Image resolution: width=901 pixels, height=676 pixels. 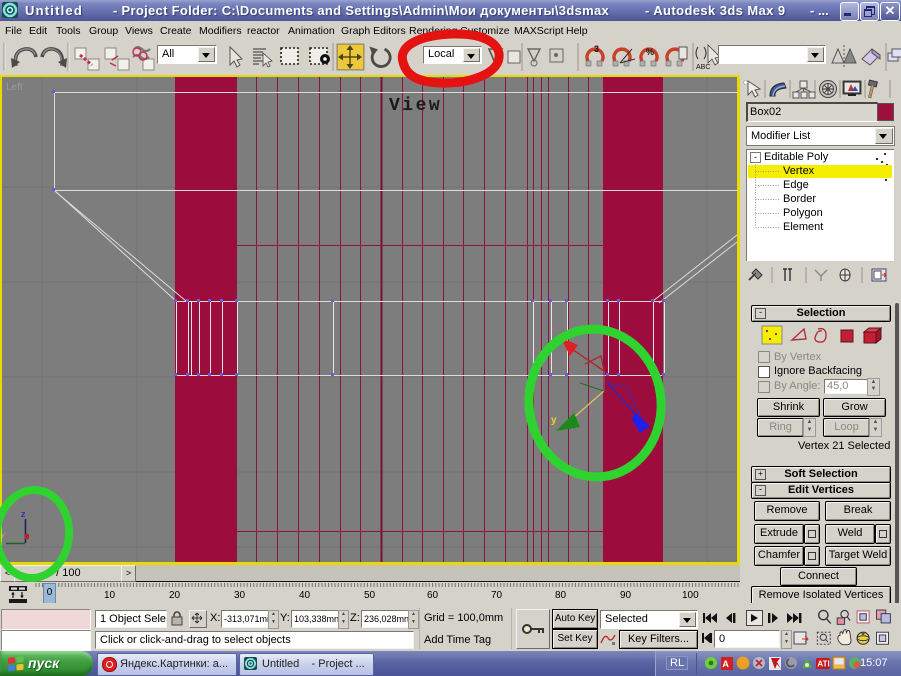 I want to click on svg-text: 70, so click(x=497, y=595).